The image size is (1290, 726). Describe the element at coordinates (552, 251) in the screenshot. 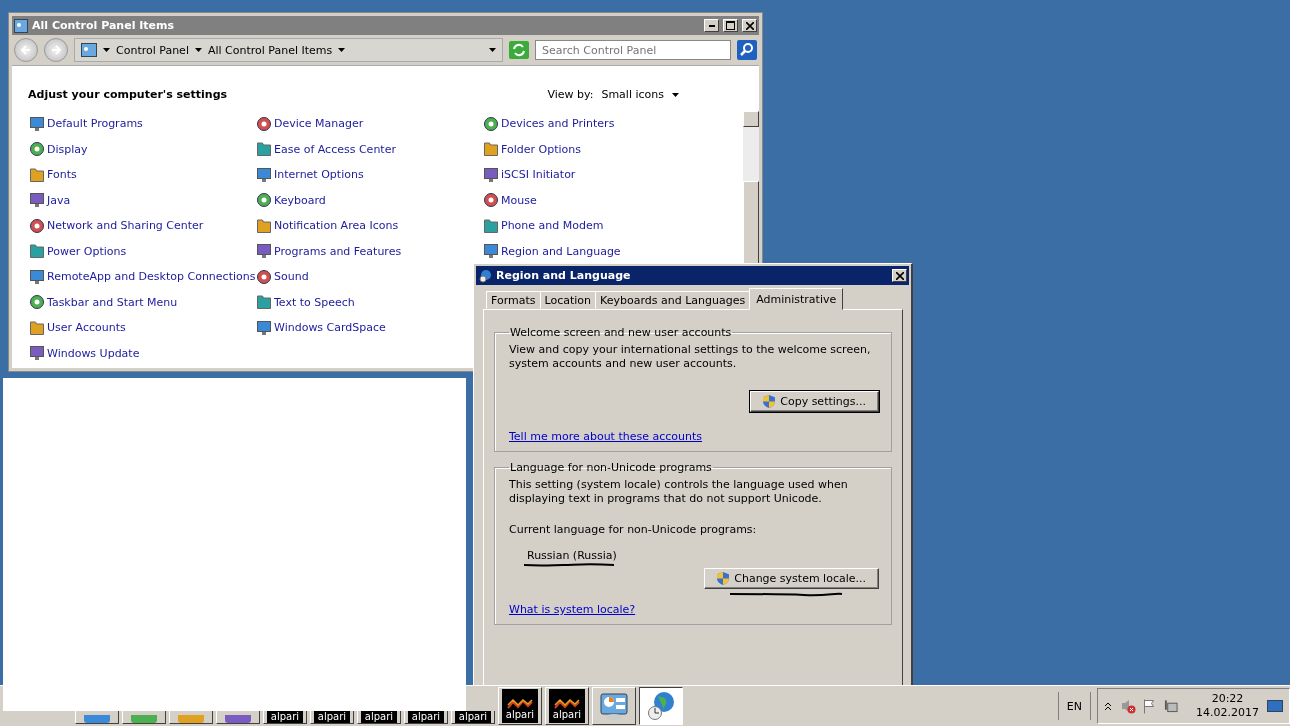

I see `settings-link: Region and Language` at that location.